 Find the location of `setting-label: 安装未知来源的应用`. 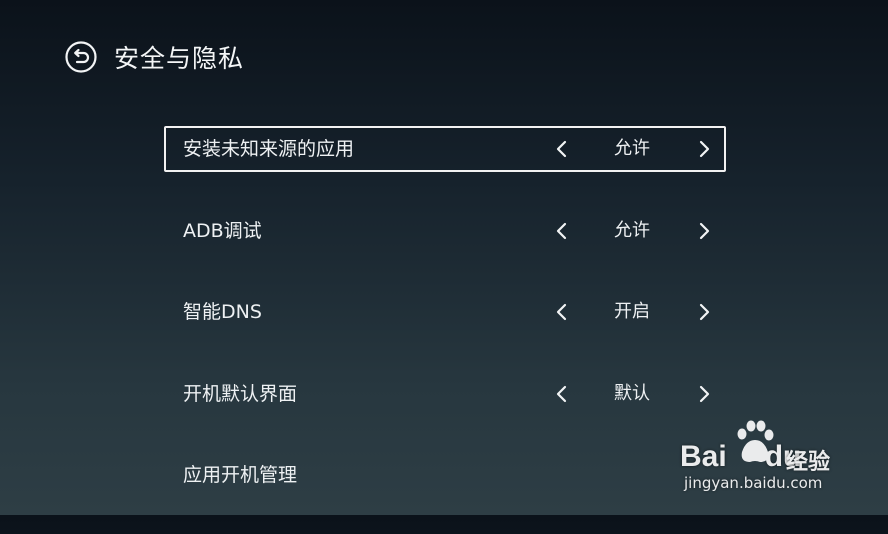

setting-label: 安装未知来源的应用 is located at coordinates (269, 149).